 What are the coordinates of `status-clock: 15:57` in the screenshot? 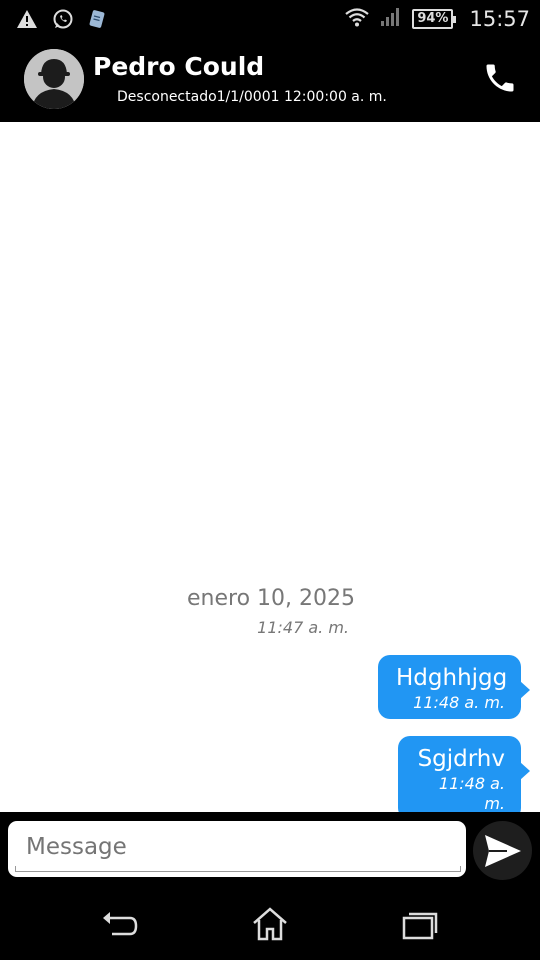 It's located at (499, 19).